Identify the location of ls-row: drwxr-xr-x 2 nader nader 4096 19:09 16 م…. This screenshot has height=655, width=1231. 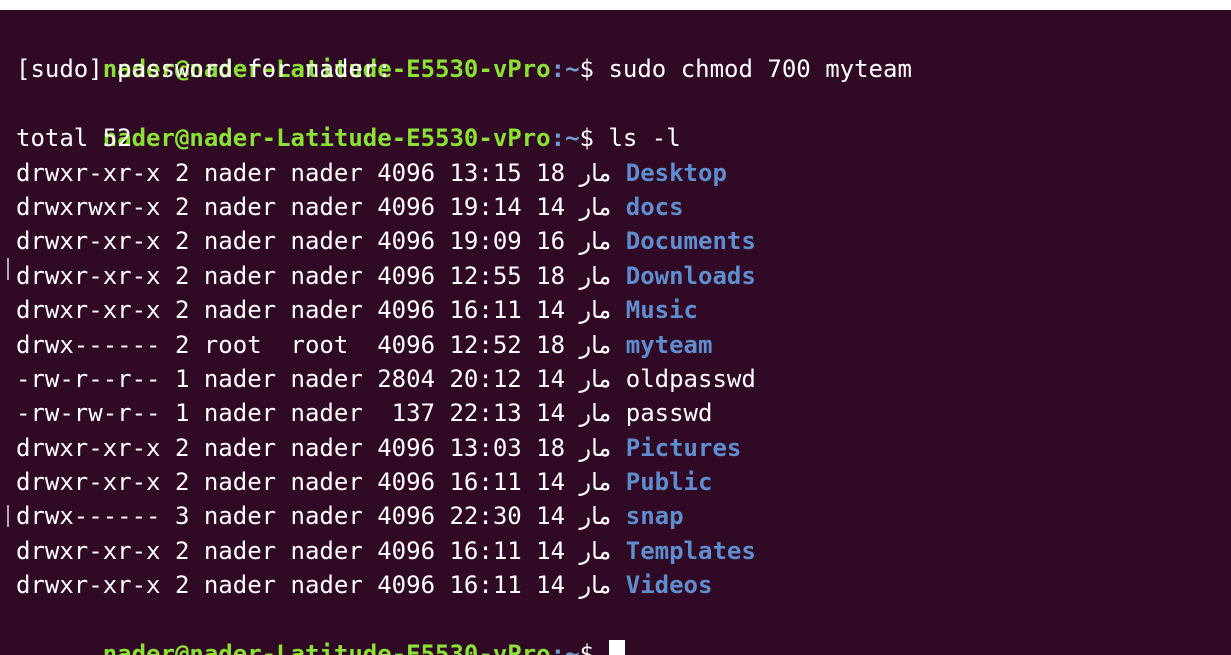
(623, 241).